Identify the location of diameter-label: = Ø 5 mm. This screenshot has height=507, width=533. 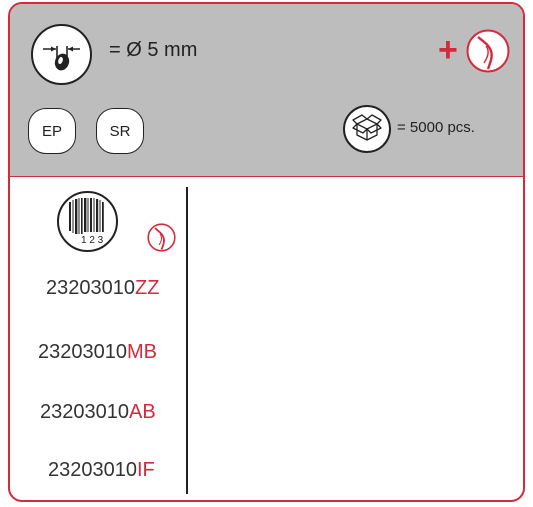
(153, 50).